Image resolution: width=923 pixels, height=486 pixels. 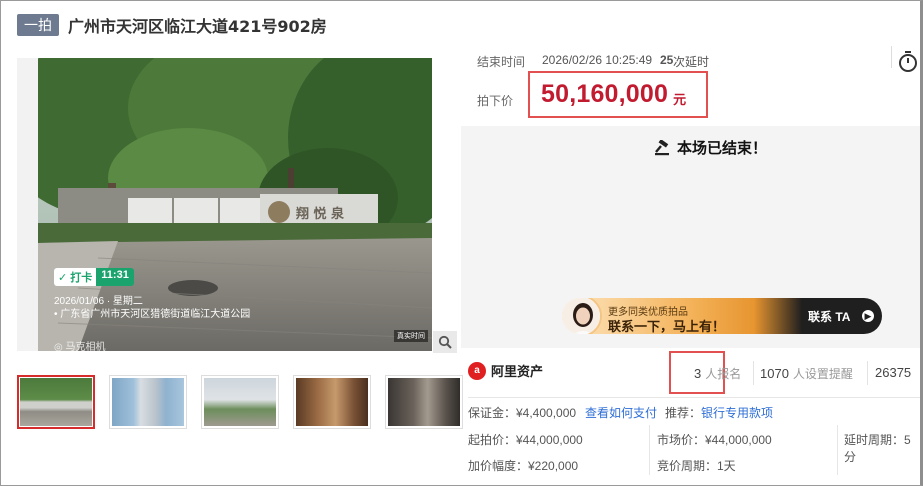 What do you see at coordinates (829, 316) in the screenshot?
I see `contact-button: 联系 TA` at bounding box center [829, 316].